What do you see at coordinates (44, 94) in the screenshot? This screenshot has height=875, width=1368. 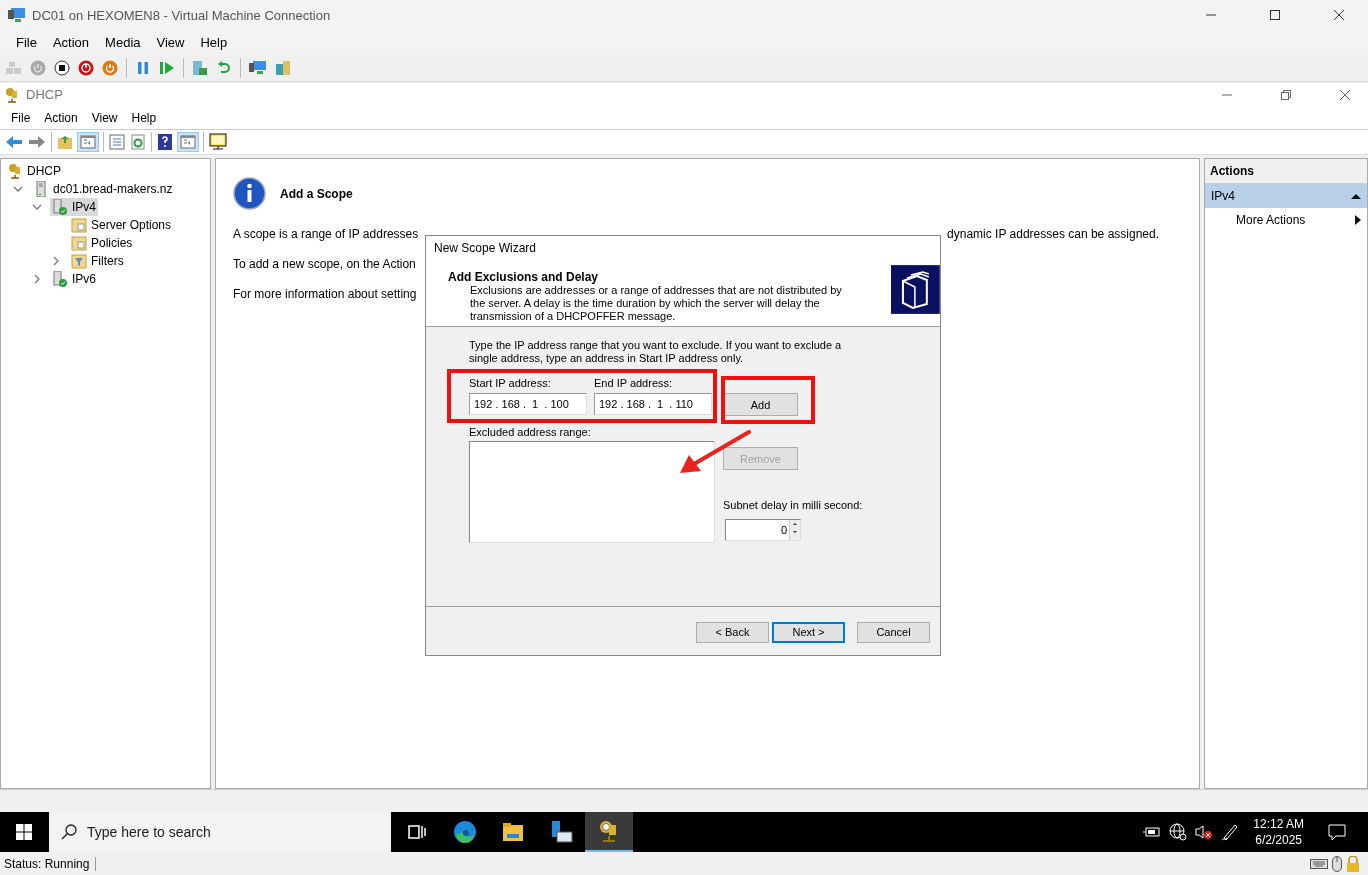 I see `window-title: DHCP` at bounding box center [44, 94].